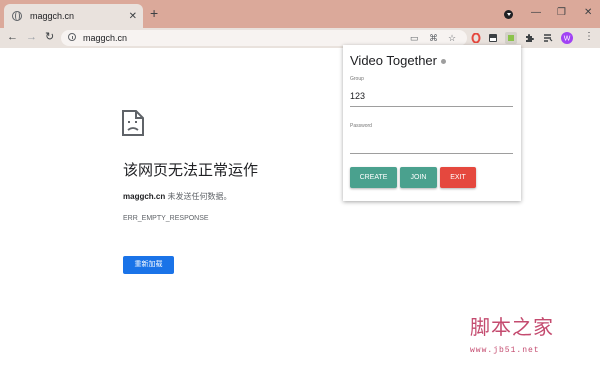 Image resolution: width=600 pixels, height=381 pixels. What do you see at coordinates (144, 196) in the screenshot?
I see `error-domain: maggch.cn` at bounding box center [144, 196].